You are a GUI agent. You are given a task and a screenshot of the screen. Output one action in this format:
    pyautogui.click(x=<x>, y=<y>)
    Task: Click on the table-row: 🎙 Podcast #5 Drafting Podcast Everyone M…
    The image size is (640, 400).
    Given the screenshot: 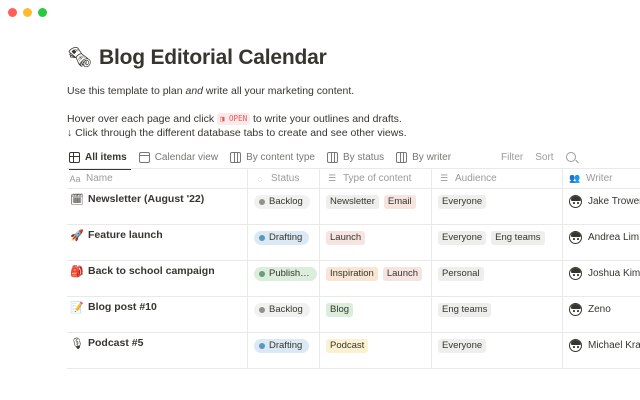 What is the action you would take?
    pyautogui.click(x=353, y=351)
    